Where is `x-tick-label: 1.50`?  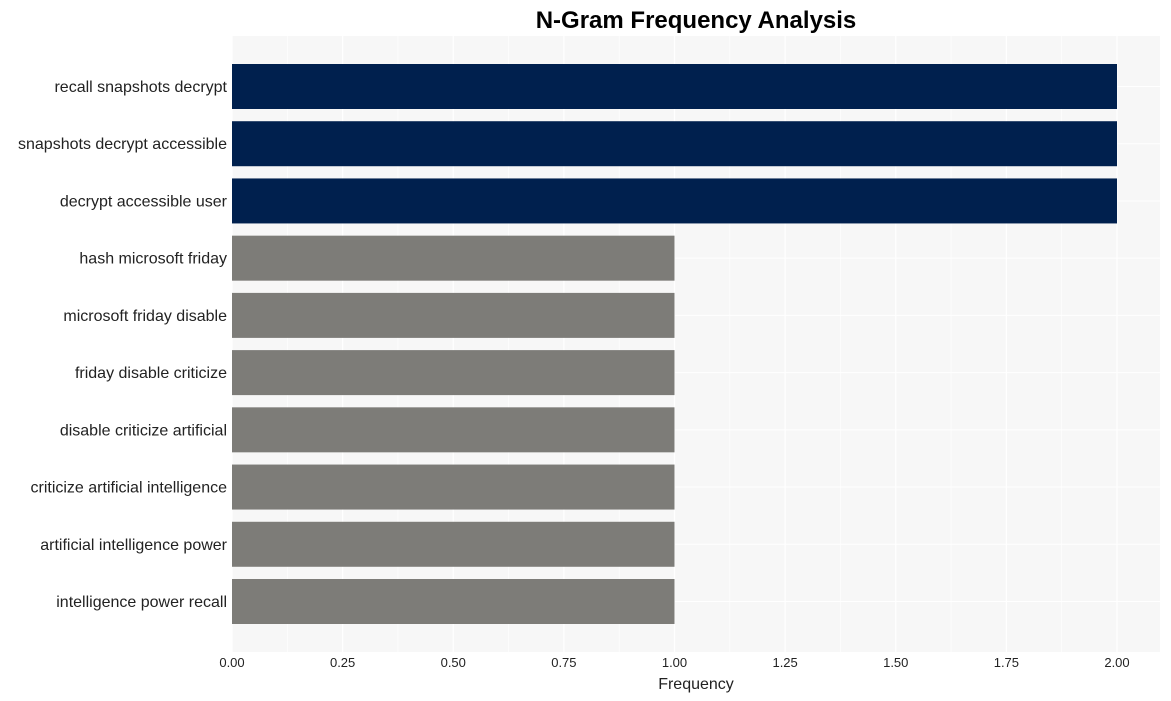 x-tick-label: 1.50 is located at coordinates (895, 662).